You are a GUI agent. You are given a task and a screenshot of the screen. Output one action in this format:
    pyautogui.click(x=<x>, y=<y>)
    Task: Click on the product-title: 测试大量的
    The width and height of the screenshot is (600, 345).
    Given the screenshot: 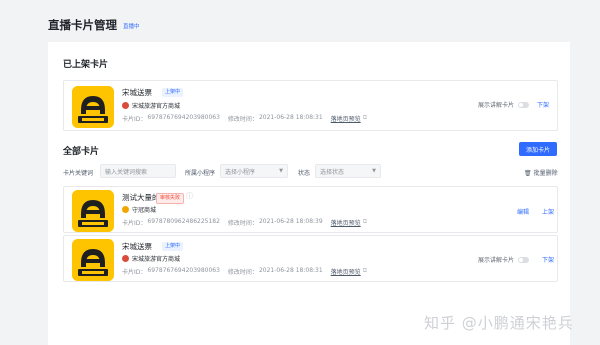 What is the action you would take?
    pyautogui.click(x=141, y=197)
    